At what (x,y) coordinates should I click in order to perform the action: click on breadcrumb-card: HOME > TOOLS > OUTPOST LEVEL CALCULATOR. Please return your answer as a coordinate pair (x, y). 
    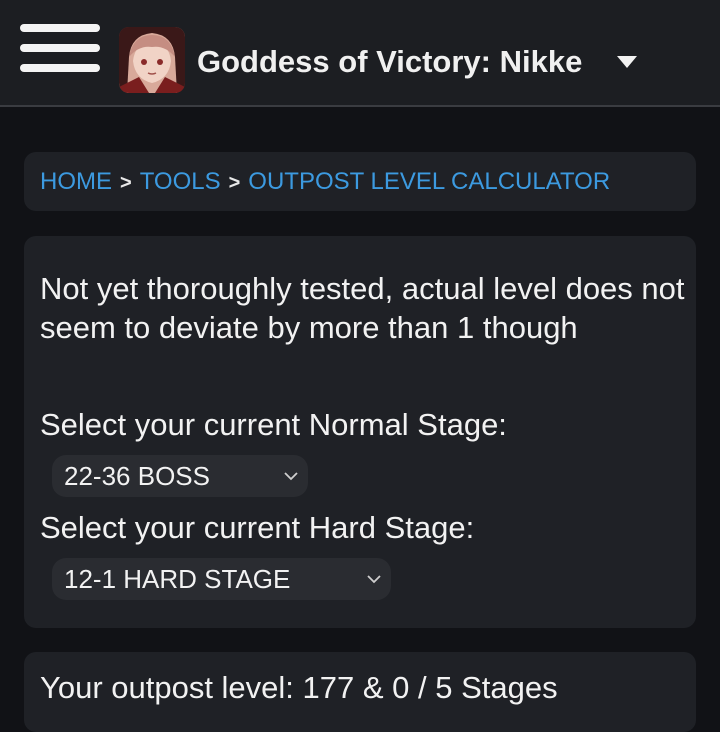
    Looking at the image, I should click on (360, 181).